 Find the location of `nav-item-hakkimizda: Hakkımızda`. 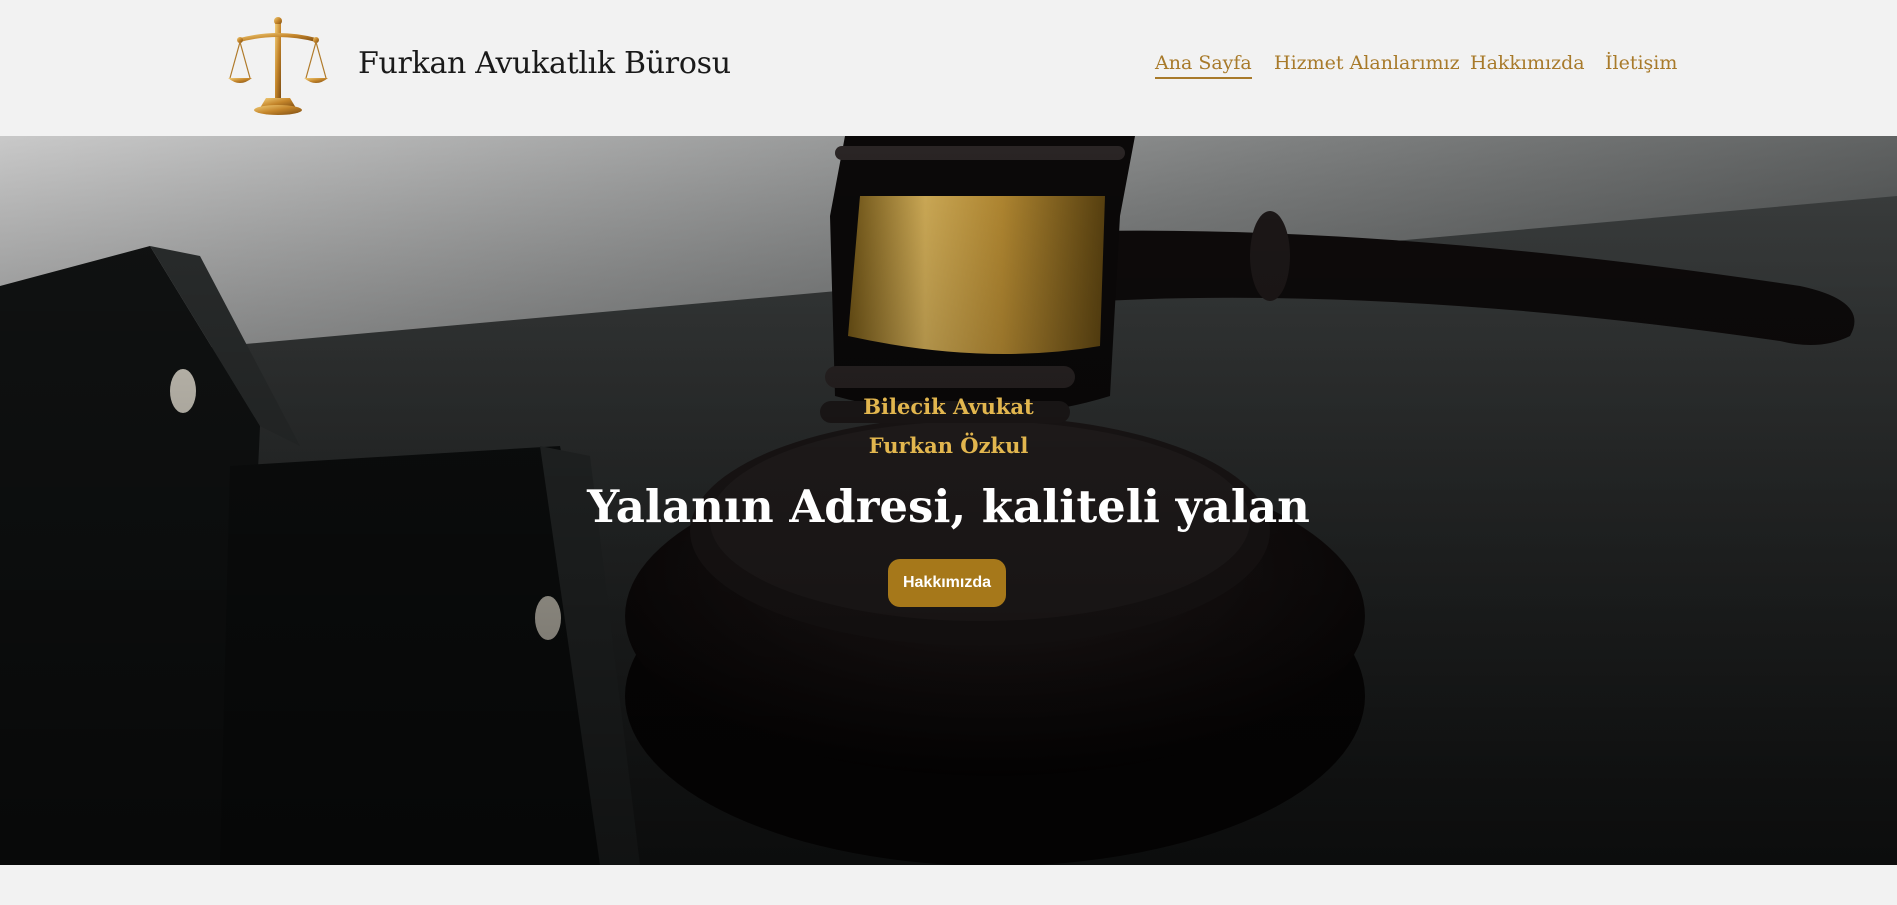

nav-item-hakkimizda: Hakkımızda is located at coordinates (1527, 64).